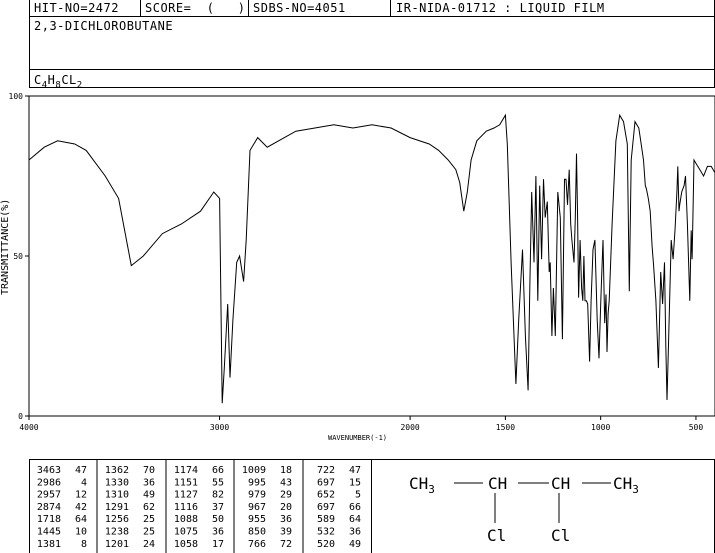 The image size is (715, 553). What do you see at coordinates (505, 427) in the screenshot?
I see `x-tick-label: 1500` at bounding box center [505, 427].